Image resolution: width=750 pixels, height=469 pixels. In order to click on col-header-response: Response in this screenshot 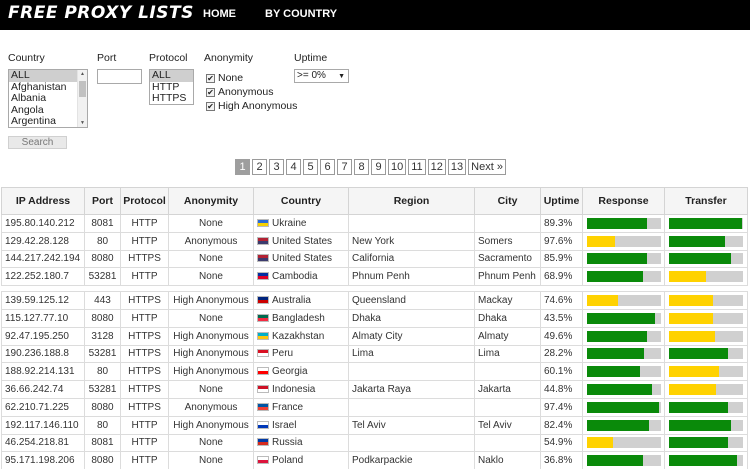, I will do `click(623, 201)`.